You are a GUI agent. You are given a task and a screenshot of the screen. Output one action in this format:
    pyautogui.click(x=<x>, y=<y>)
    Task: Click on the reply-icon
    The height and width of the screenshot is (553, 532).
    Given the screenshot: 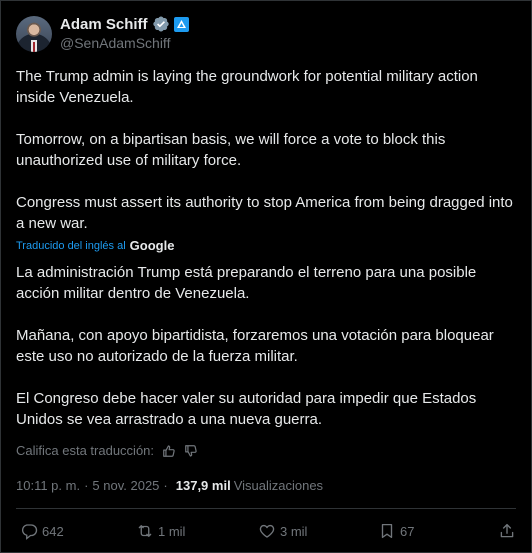 What is the action you would take?
    pyautogui.click(x=29, y=532)
    